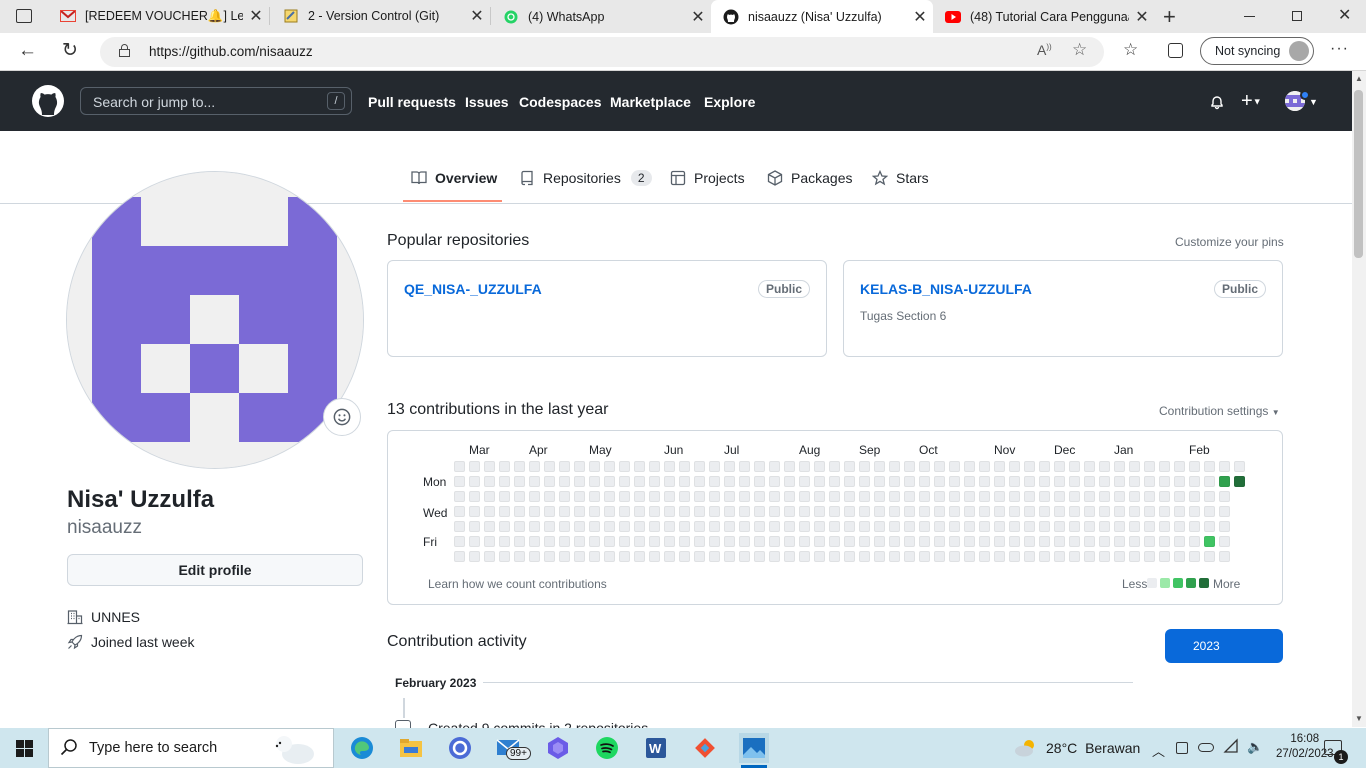  I want to click on scrollbar-thumb, so click(1358, 174).